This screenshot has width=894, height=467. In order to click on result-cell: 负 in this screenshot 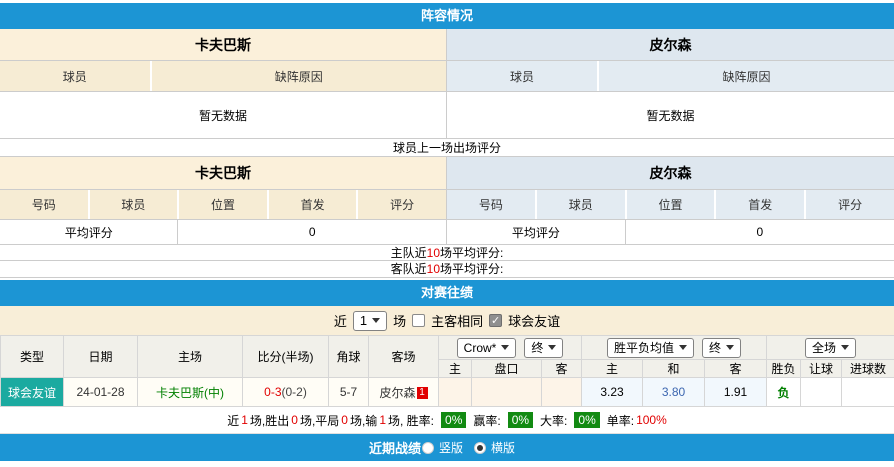, I will do `click(784, 392)`.